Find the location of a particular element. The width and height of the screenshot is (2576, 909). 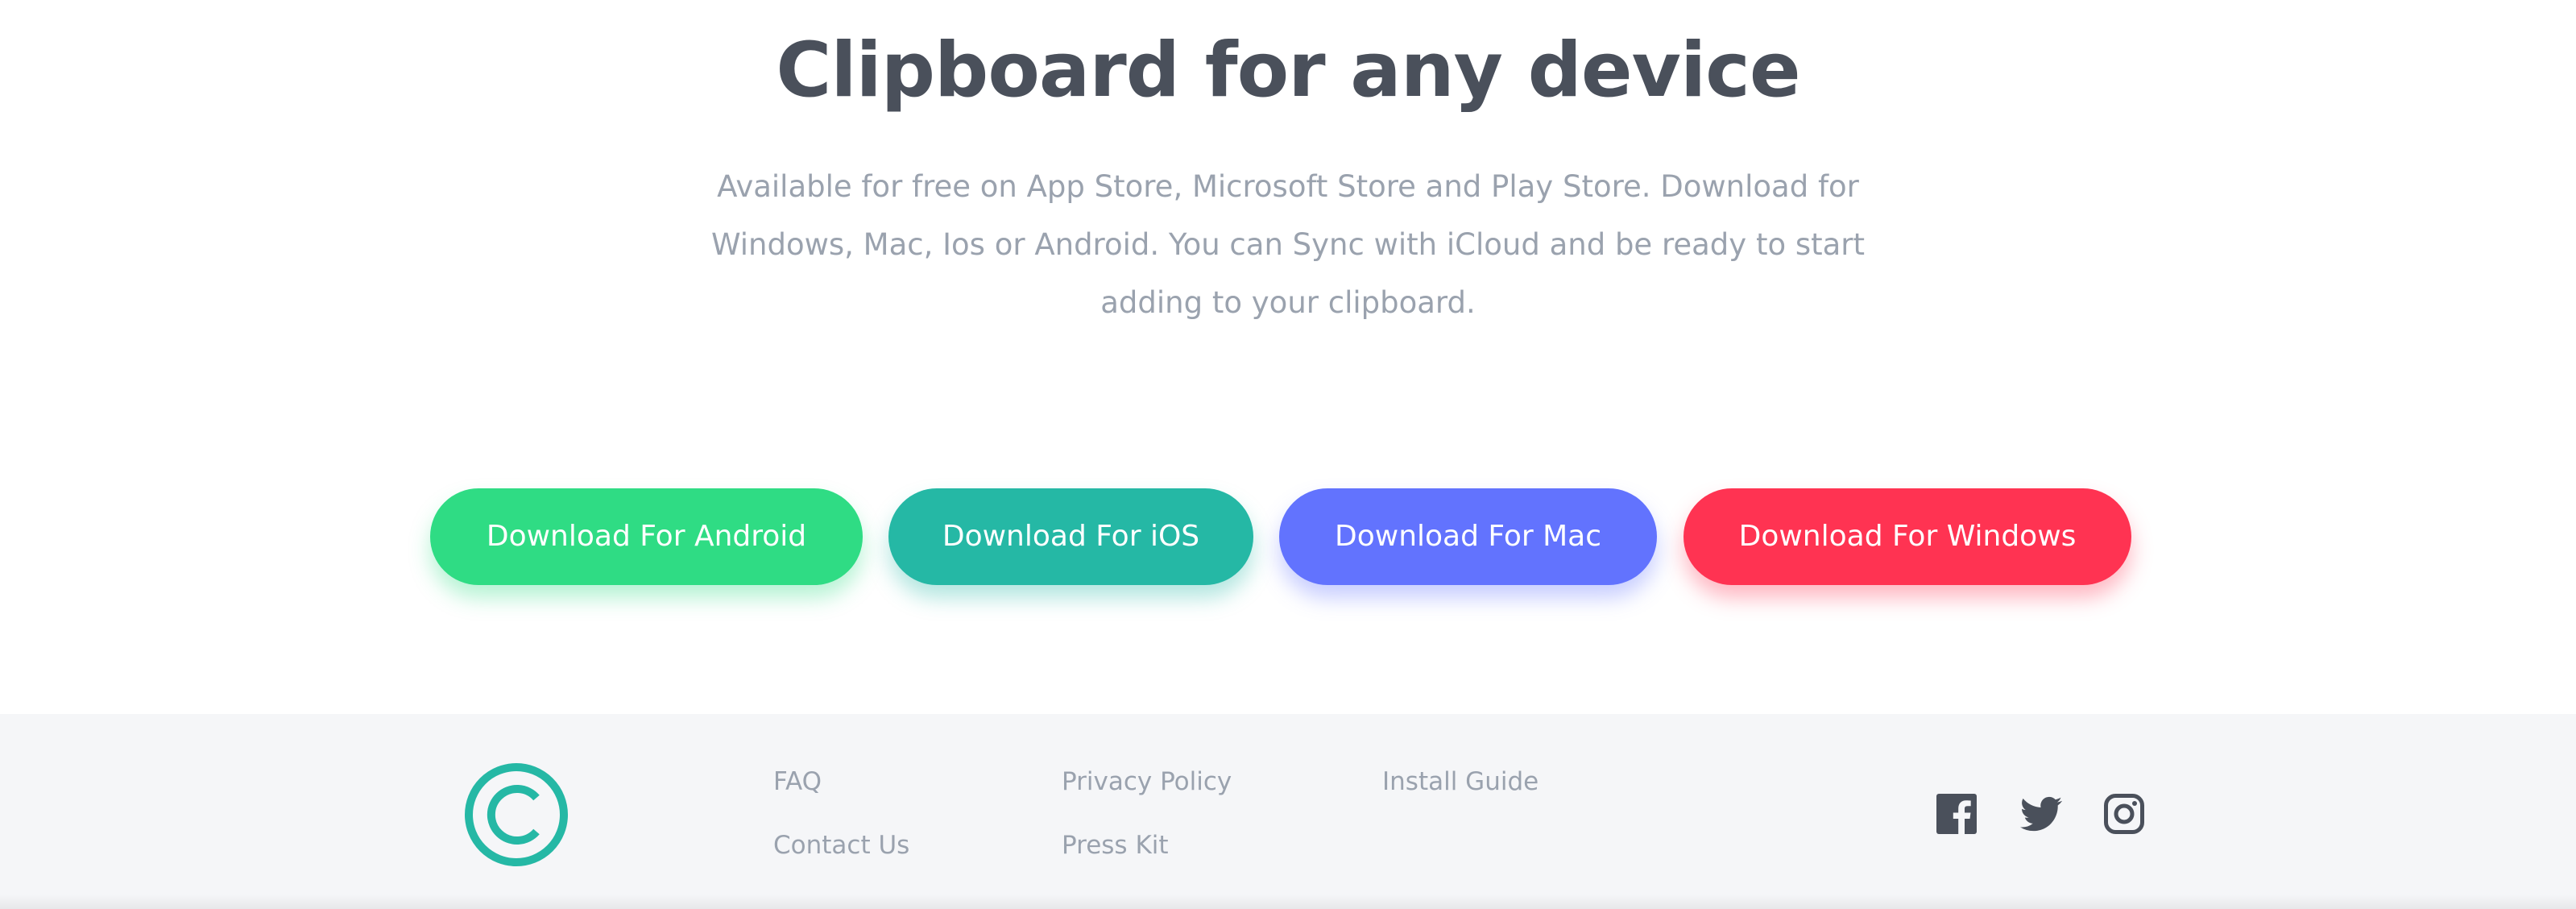

footer-link-faq: FAQ is located at coordinates (797, 782).